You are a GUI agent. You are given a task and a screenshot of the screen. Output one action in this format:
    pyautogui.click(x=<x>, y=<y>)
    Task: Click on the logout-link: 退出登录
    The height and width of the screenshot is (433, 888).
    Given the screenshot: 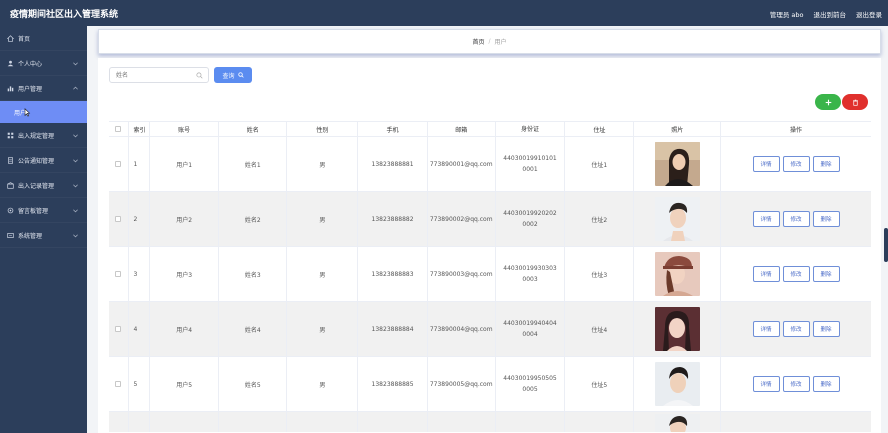 What is the action you would take?
    pyautogui.click(x=869, y=14)
    